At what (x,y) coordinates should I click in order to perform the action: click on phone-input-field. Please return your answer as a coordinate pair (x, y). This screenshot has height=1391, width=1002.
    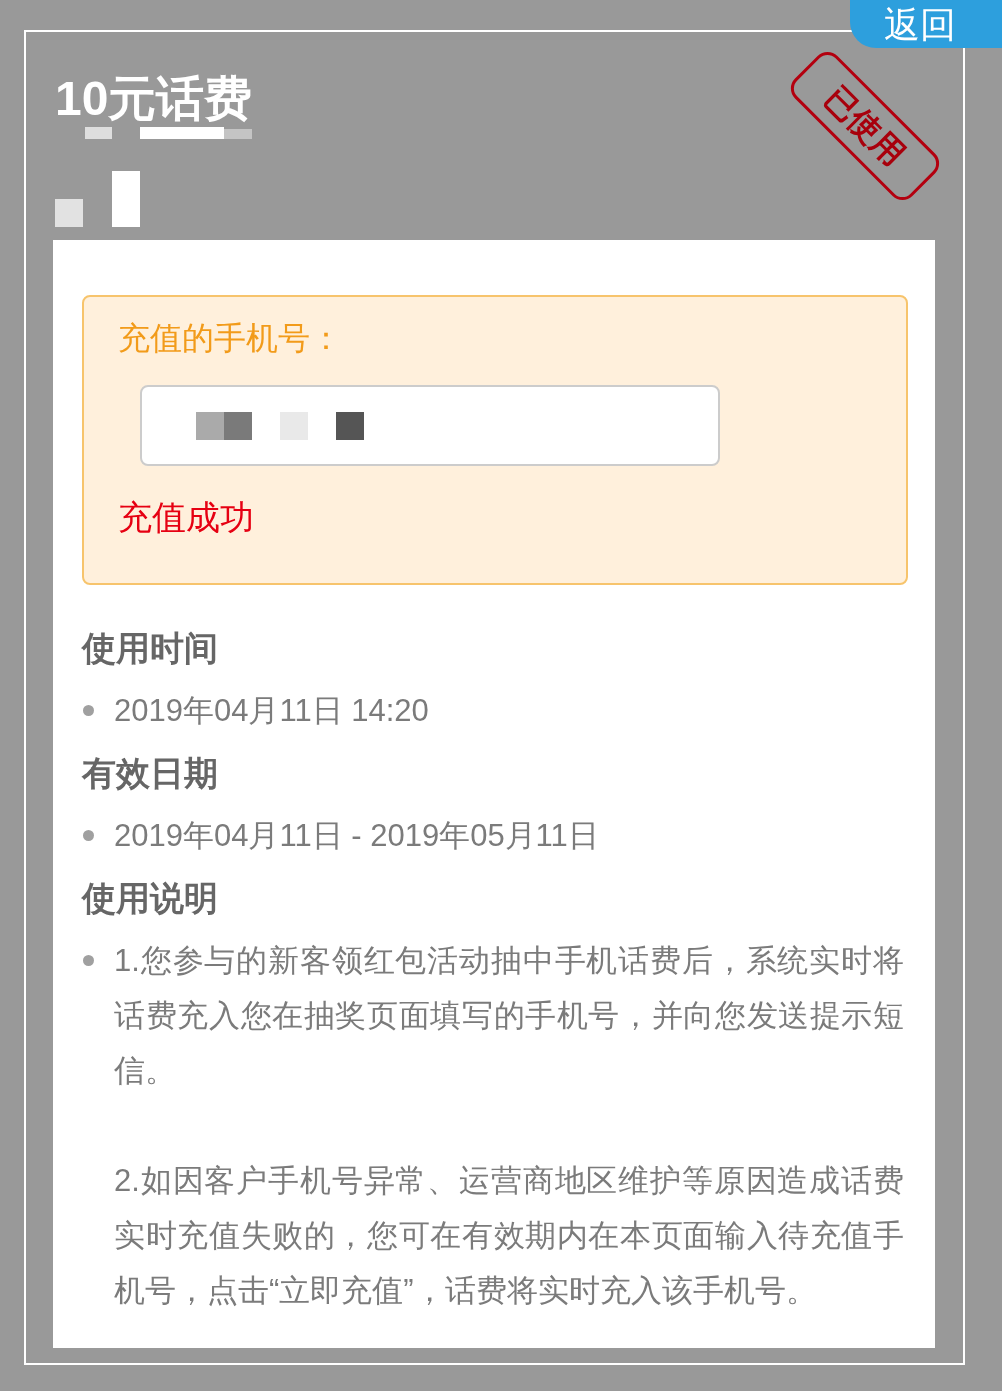
    Looking at the image, I should click on (430, 425).